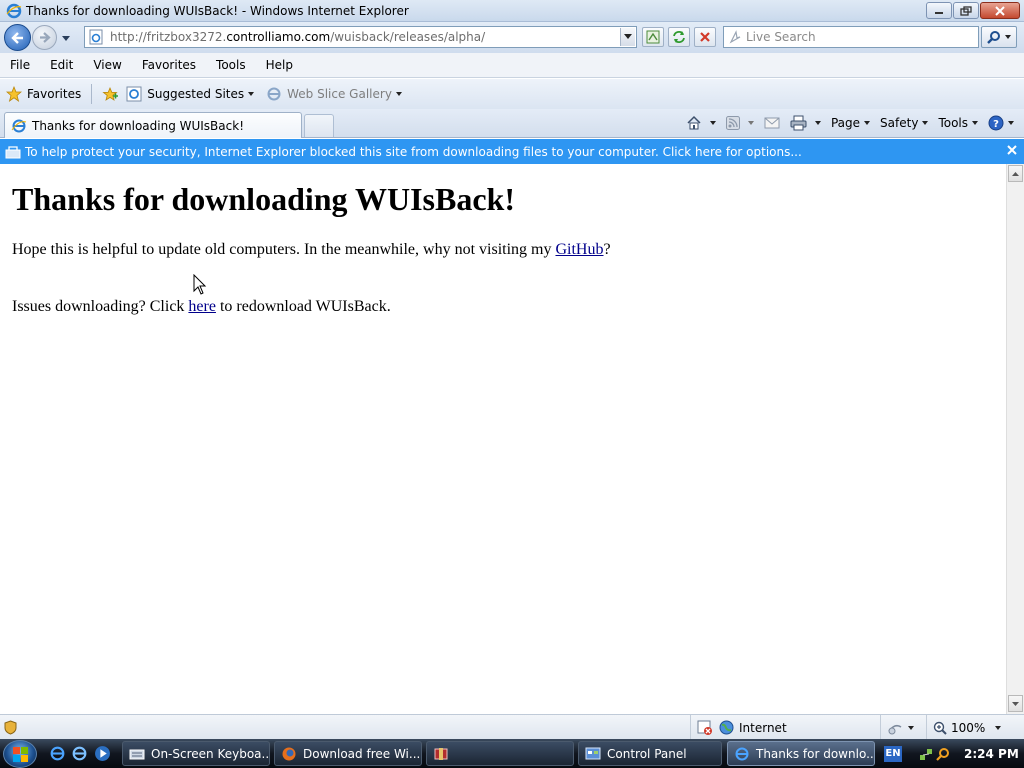 The height and width of the screenshot is (768, 1024). I want to click on tools-menu-button: Tools, so click(958, 123).